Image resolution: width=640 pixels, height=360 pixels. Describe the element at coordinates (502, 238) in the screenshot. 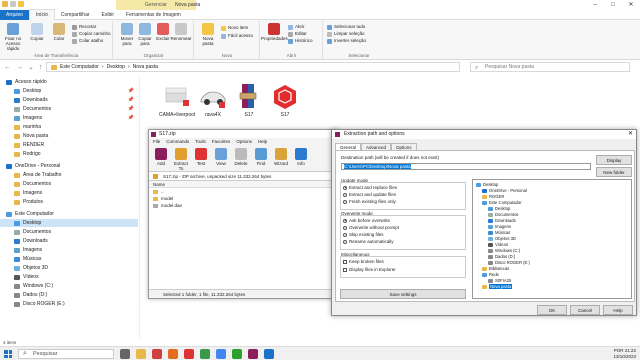

I see `tree-item: Objetos 3D` at that location.